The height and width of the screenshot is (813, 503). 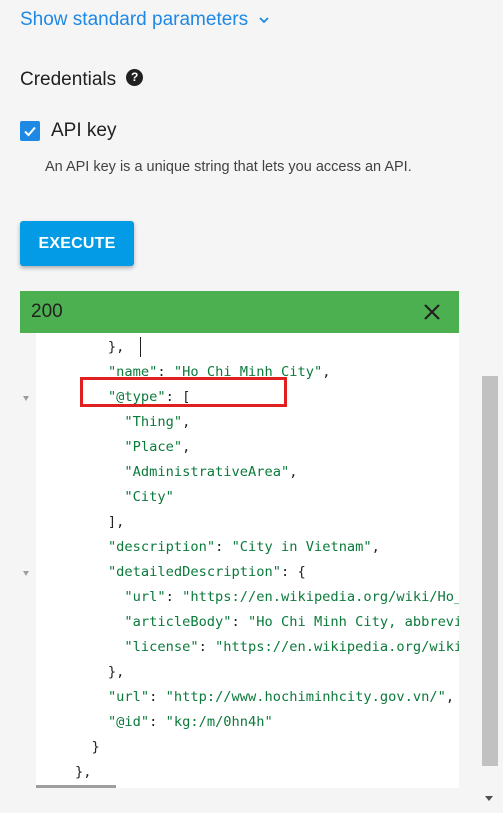 What do you see at coordinates (47, 311) in the screenshot?
I see `response-status-code: 200` at bounding box center [47, 311].